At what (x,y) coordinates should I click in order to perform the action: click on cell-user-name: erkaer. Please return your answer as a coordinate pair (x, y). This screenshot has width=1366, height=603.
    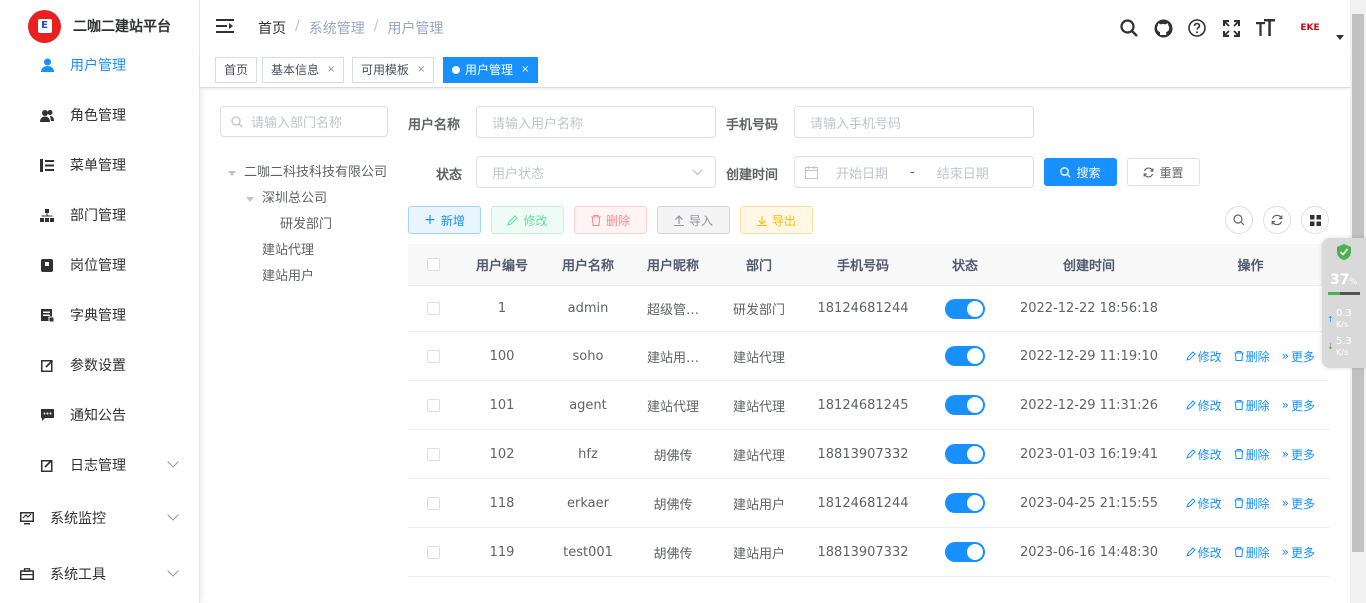
    Looking at the image, I should click on (588, 503).